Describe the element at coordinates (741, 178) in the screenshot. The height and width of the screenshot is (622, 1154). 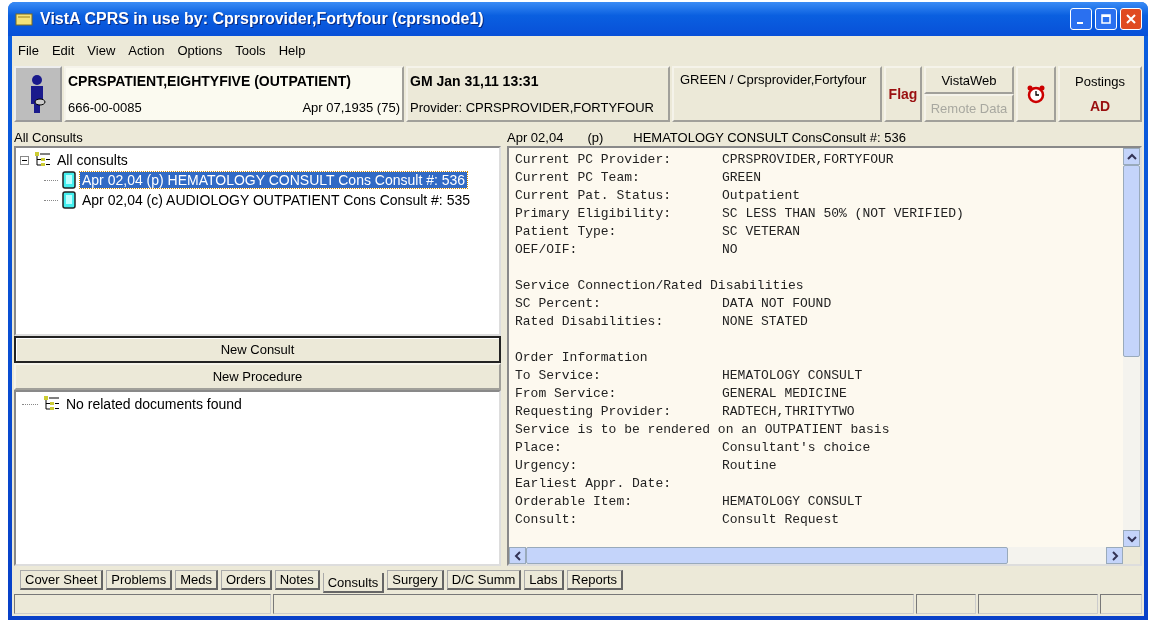
I see `report-value: GREEN` at that location.